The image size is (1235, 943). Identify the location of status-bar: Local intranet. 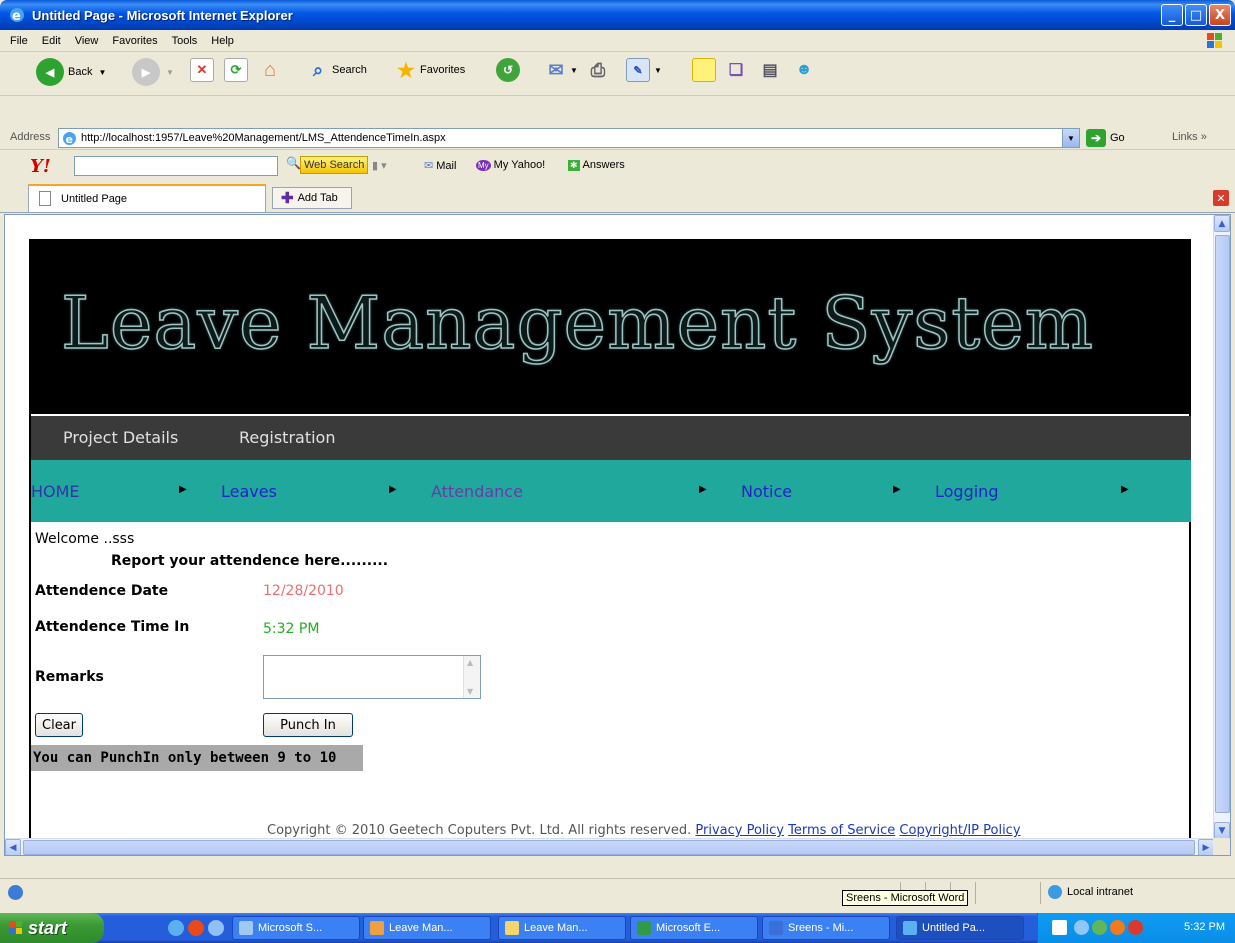
(617, 892).